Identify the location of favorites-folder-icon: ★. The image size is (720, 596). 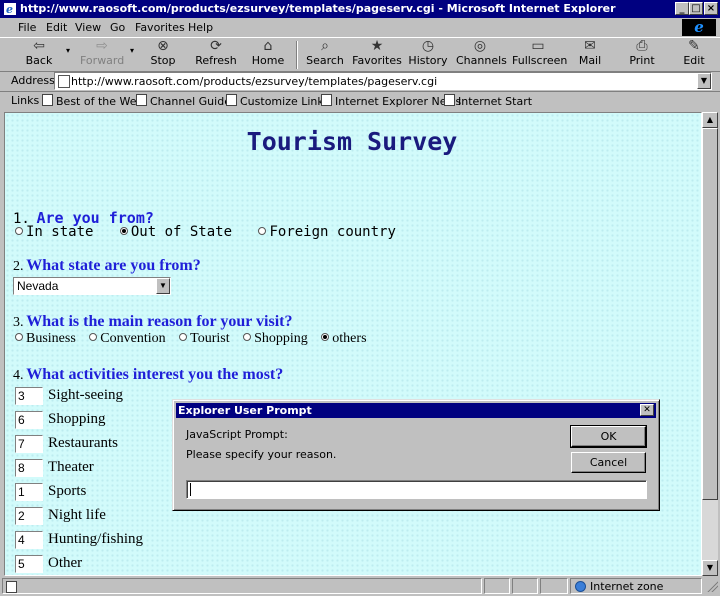
(377, 46).